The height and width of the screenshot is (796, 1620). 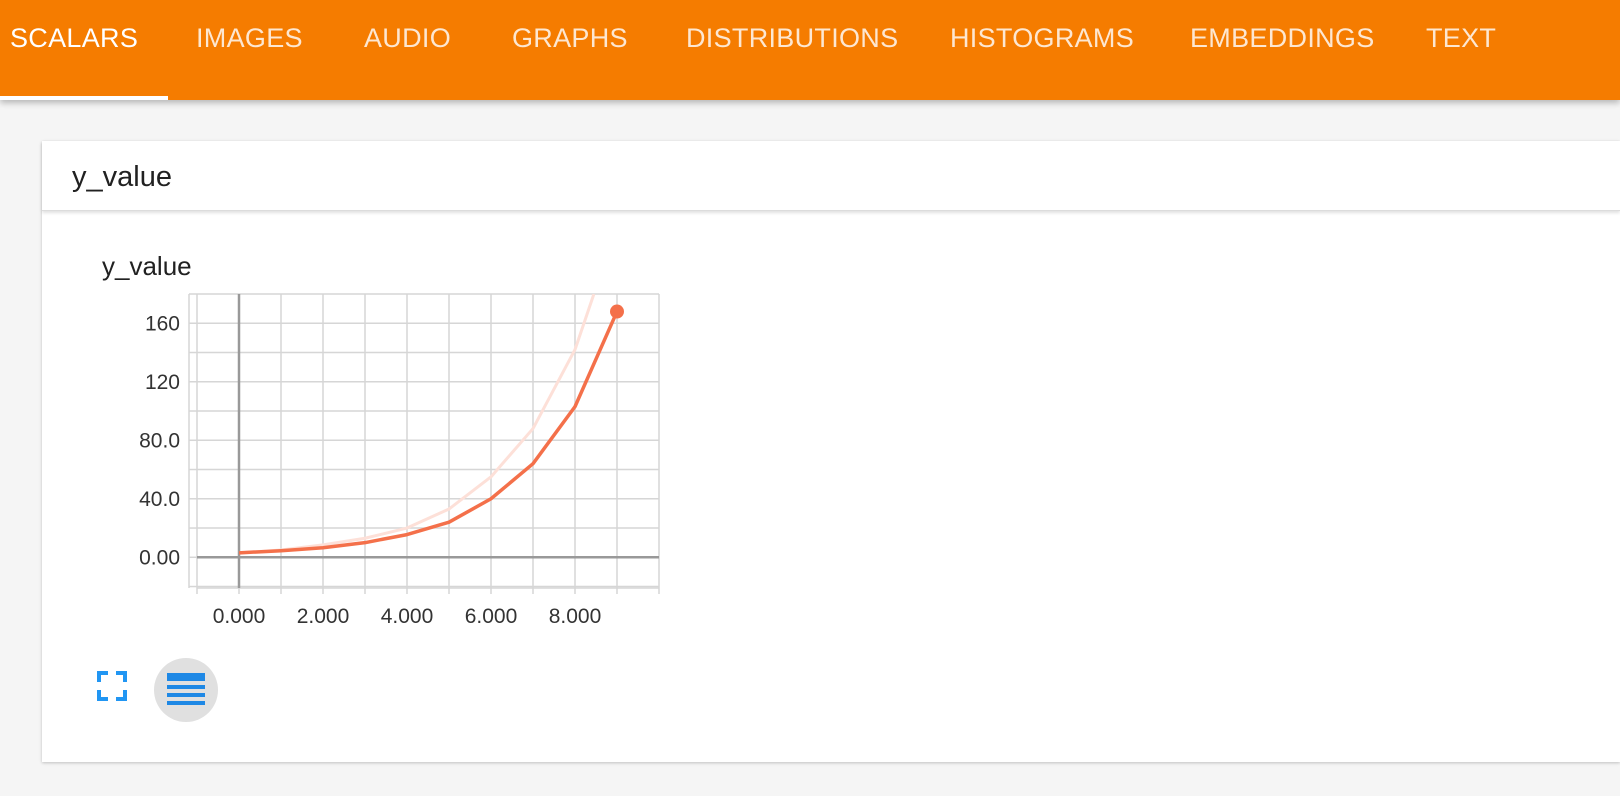 What do you see at coordinates (84, 98) in the screenshot?
I see `active-tab-indicator` at bounding box center [84, 98].